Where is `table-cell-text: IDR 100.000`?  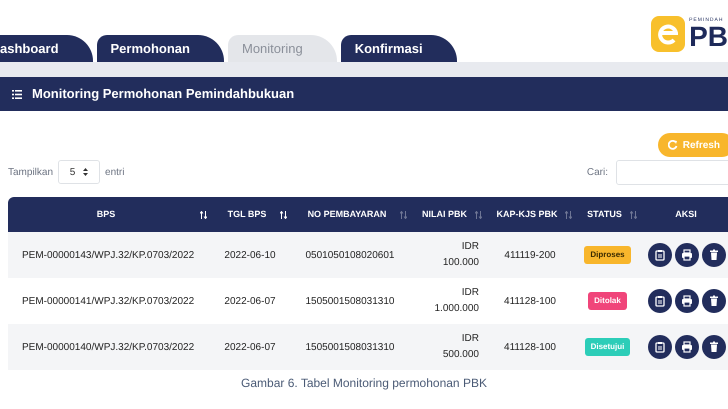 table-cell-text: IDR 100.000 is located at coordinates (460, 255).